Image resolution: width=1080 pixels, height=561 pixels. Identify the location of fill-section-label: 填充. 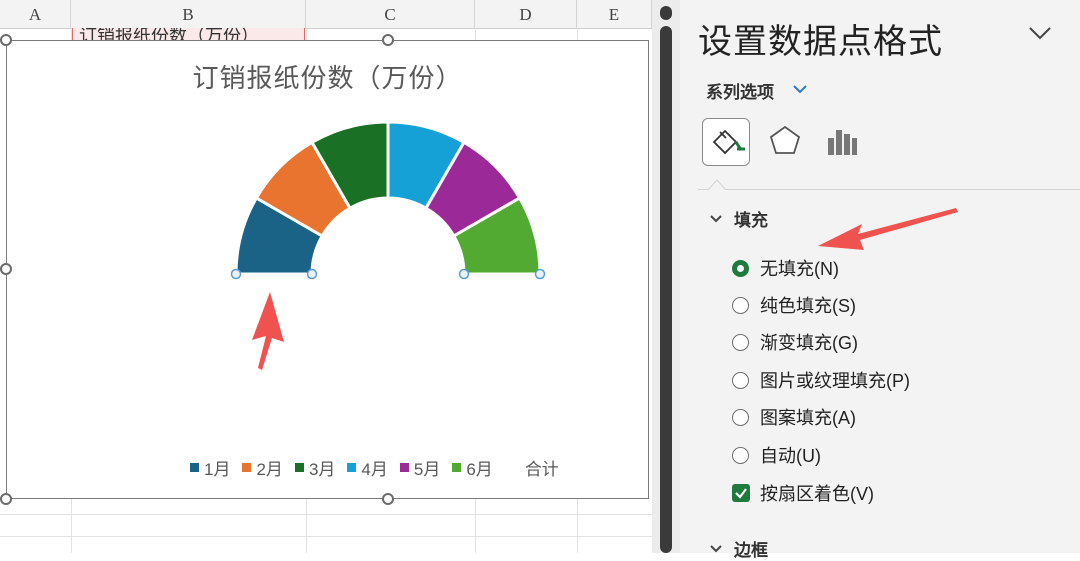
(751, 220).